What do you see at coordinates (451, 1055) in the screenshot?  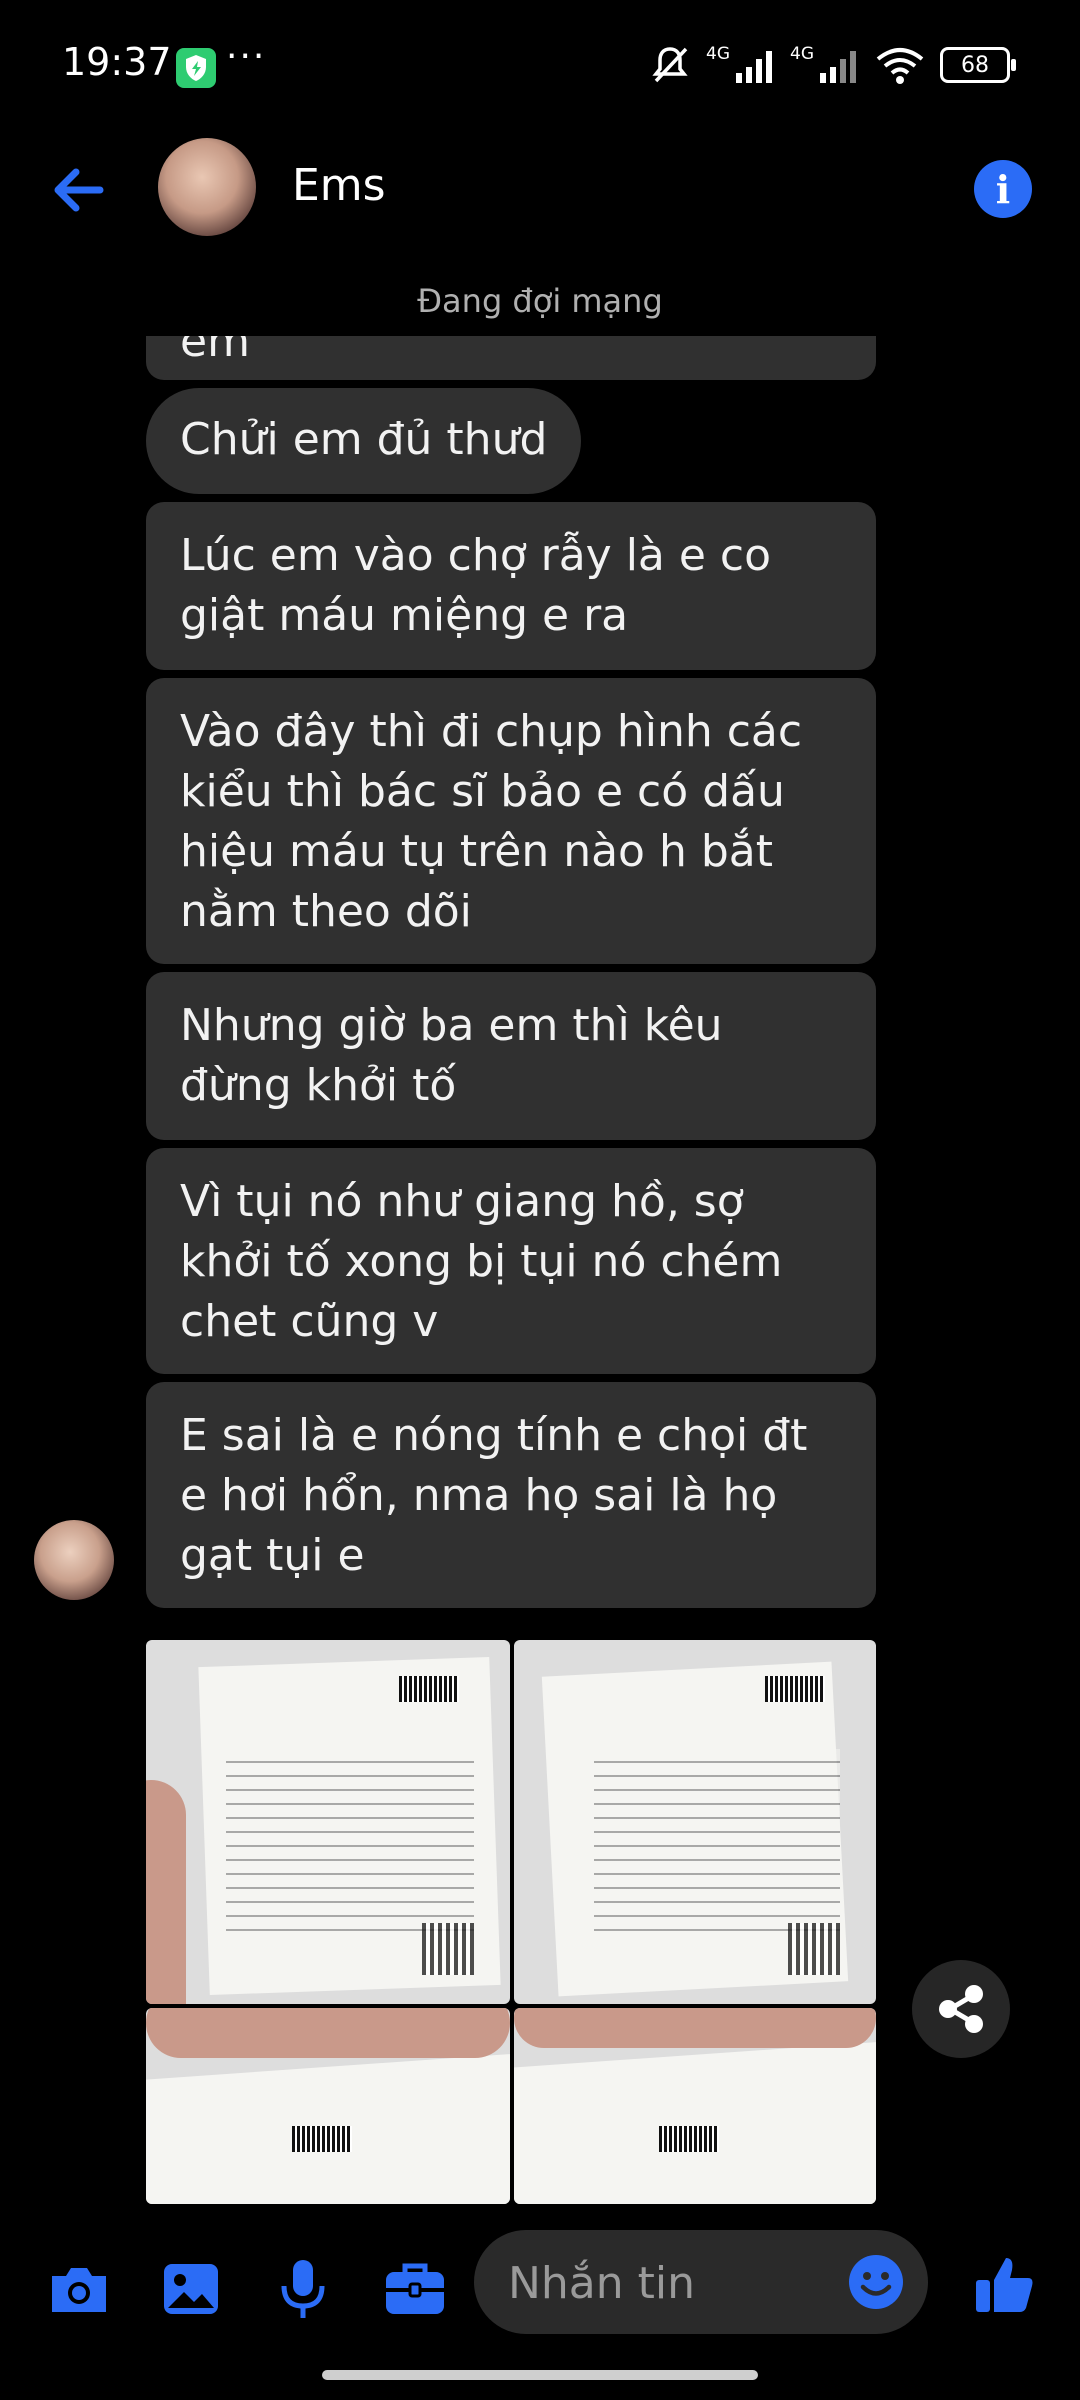 I see `message-text: Nhưng giờ ba em thì kêu đừng khởi tố` at bounding box center [451, 1055].